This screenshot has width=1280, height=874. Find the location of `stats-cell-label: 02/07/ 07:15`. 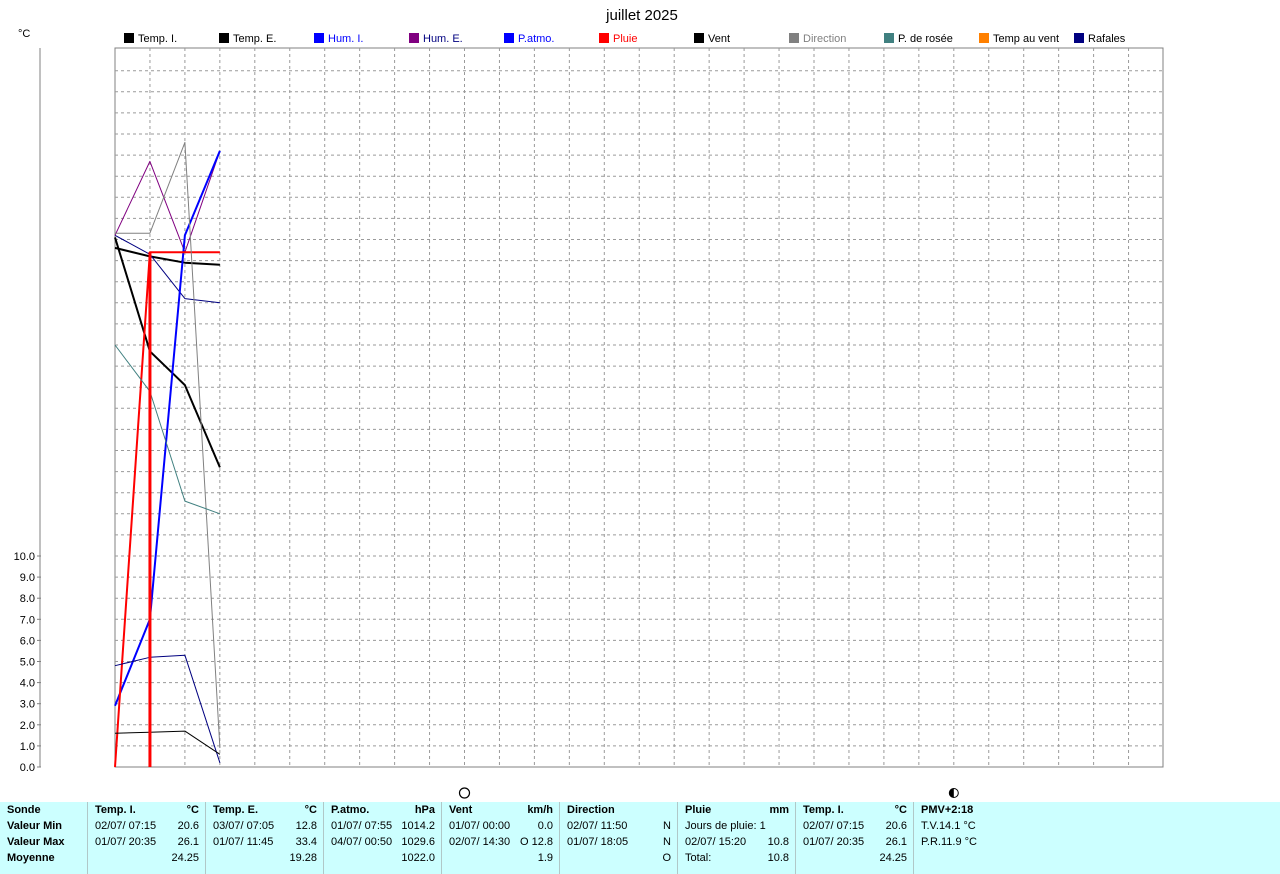

stats-cell-label: 02/07/ 07:15 is located at coordinates (834, 826).